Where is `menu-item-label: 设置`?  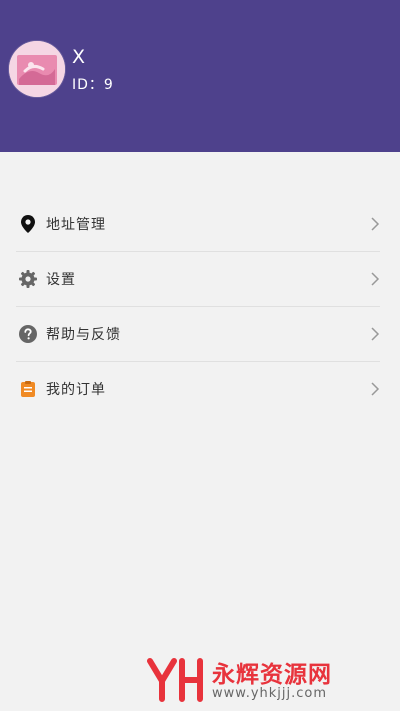 menu-item-label: 设置 is located at coordinates (61, 280).